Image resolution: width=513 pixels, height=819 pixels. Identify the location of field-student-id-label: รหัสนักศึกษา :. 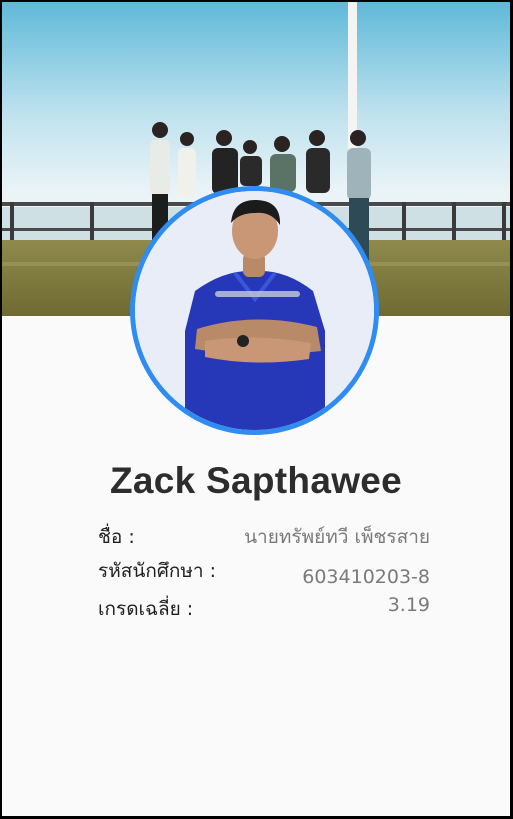
(157, 571).